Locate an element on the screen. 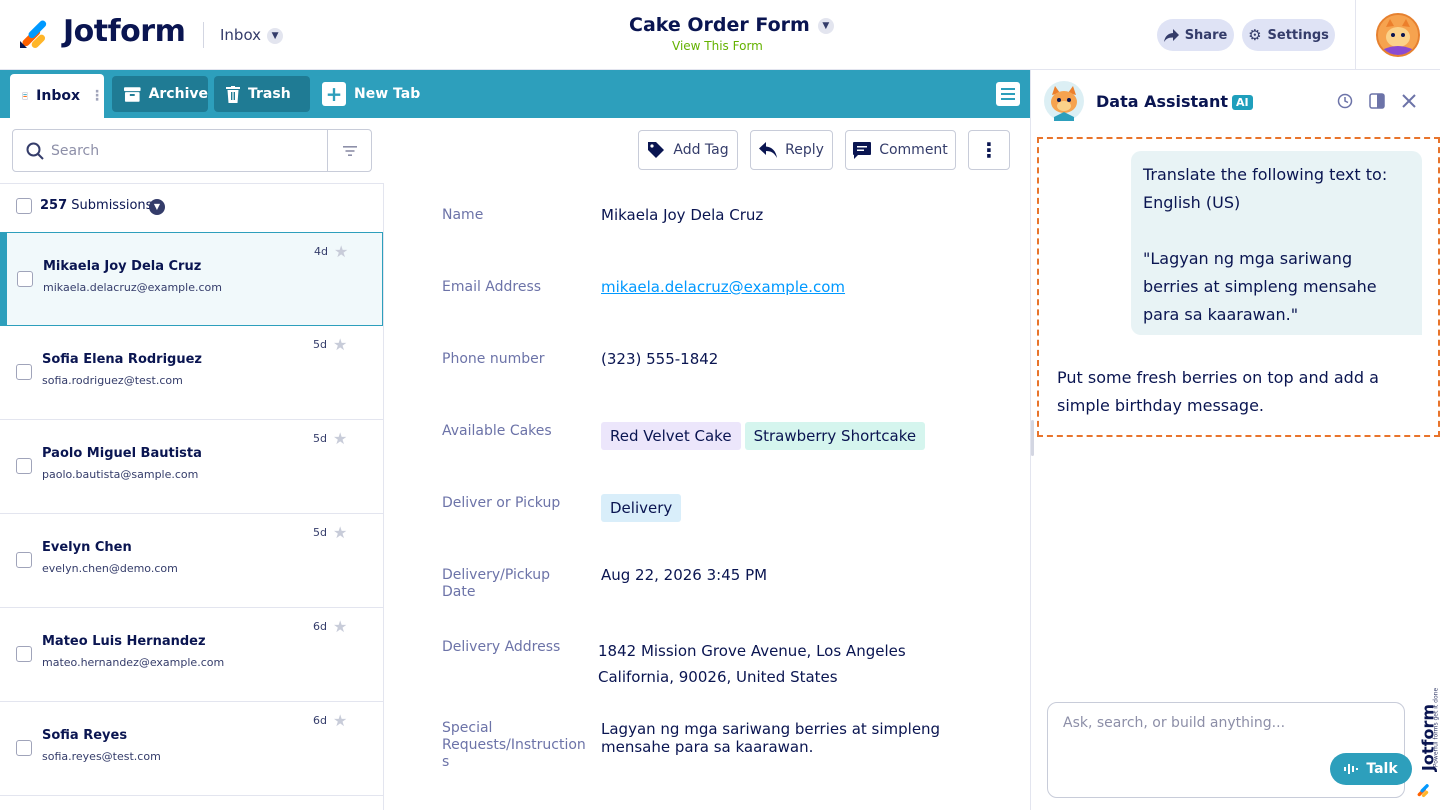 The width and height of the screenshot is (1440, 810). inbox-switcher: Inbox ▼ is located at coordinates (252, 35).